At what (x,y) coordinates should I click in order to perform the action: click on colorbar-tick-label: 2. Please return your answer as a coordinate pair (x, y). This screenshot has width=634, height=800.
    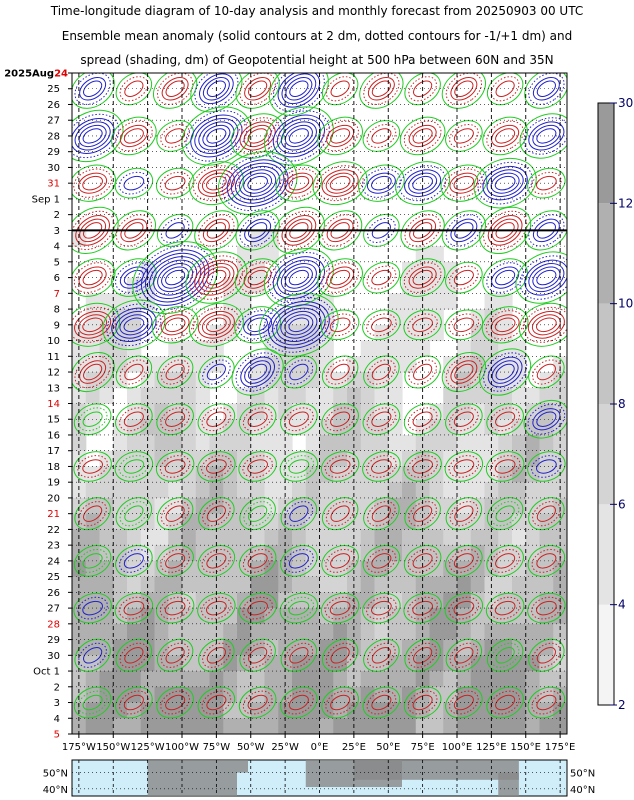
    Looking at the image, I should click on (622, 705).